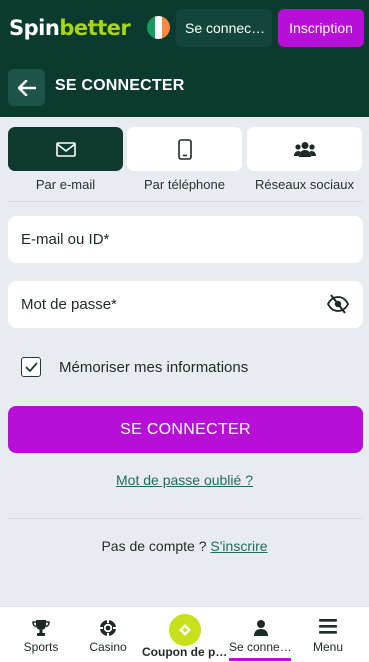  I want to click on checkmark-icon, so click(31, 367).